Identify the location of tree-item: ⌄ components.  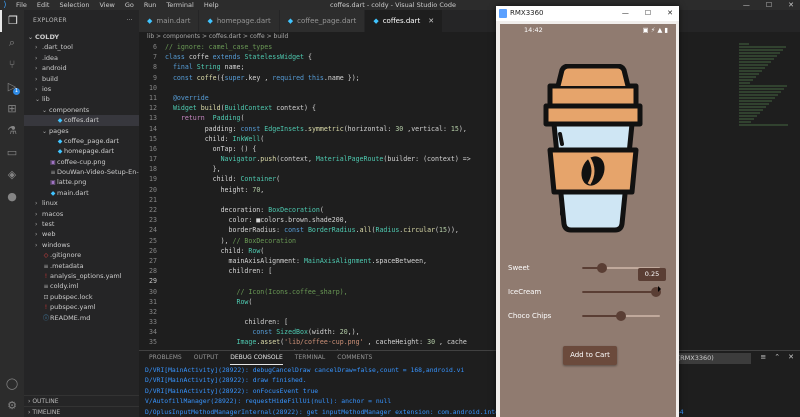
(81, 110).